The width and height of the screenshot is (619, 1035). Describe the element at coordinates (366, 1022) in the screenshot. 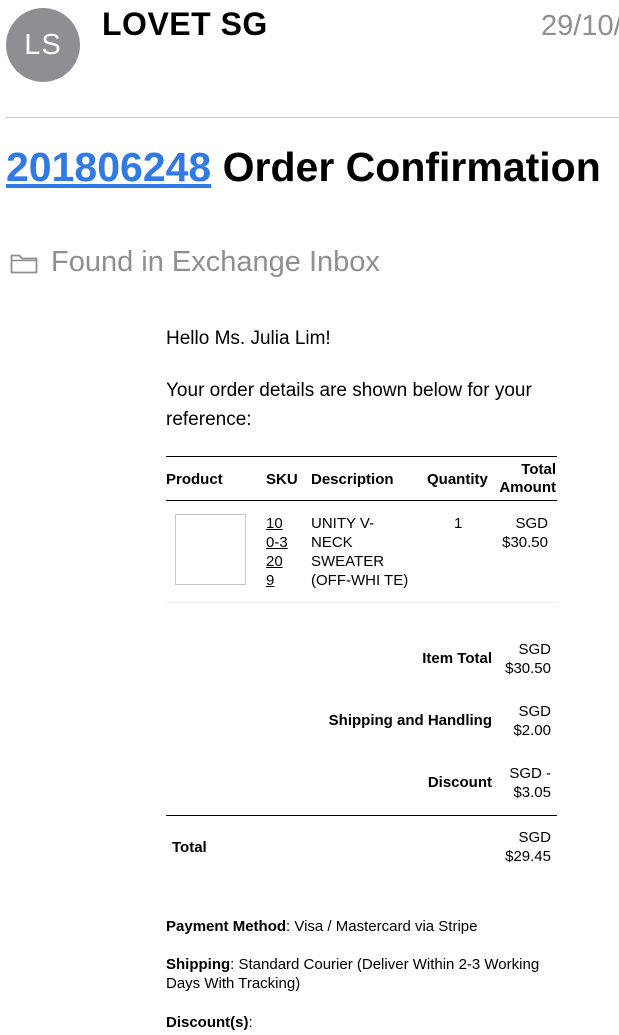

I see `discounts-applied: Discount(s):` at that location.